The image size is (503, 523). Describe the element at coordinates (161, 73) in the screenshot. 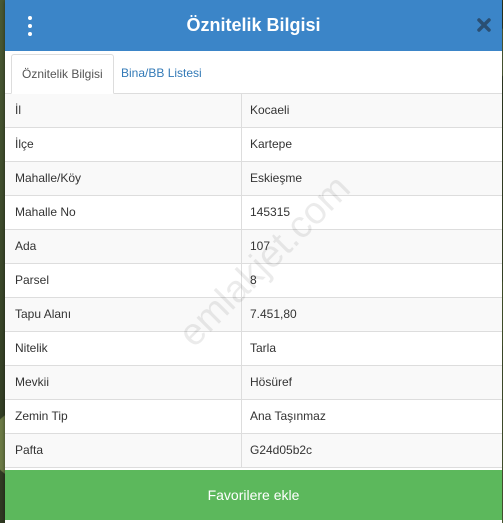

I see `tab-building-list: Bina/BB Listesi` at that location.